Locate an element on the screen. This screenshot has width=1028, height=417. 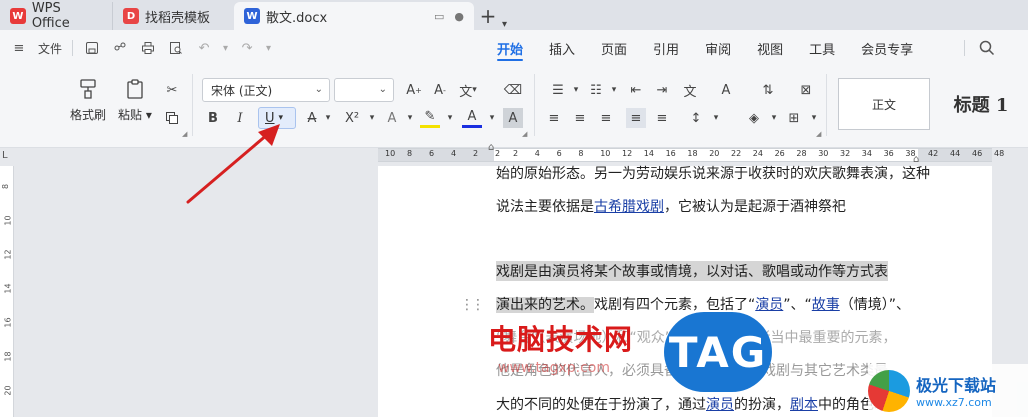
vertical-ruler-number-1: 10 is located at coordinates (8, 220).